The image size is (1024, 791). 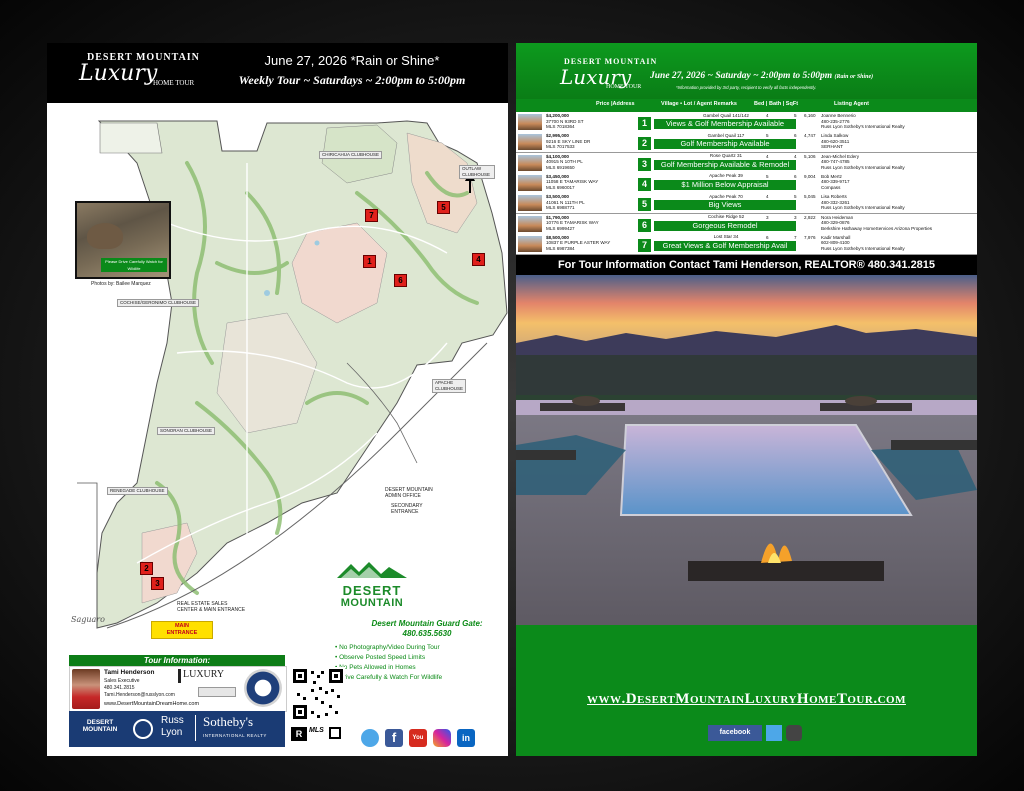 What do you see at coordinates (795, 237) in the screenshot?
I see `listing-bath: 7` at bounding box center [795, 237].